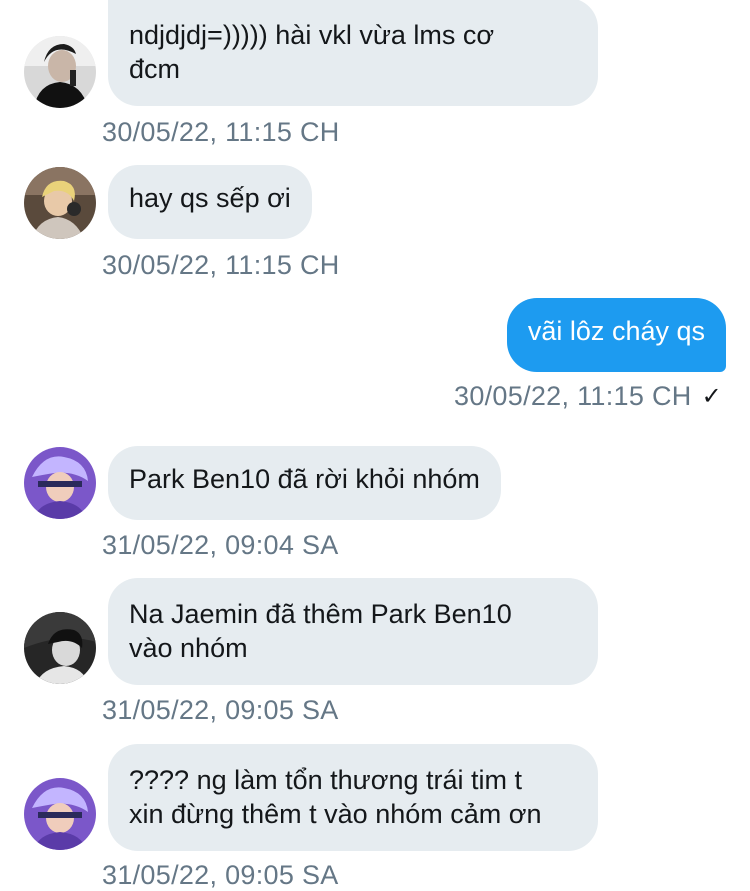 This screenshot has height=891, width=750. I want to click on message-timestamp-outgoing: 30/05/22, 11:15 CH ✓, so click(588, 396).